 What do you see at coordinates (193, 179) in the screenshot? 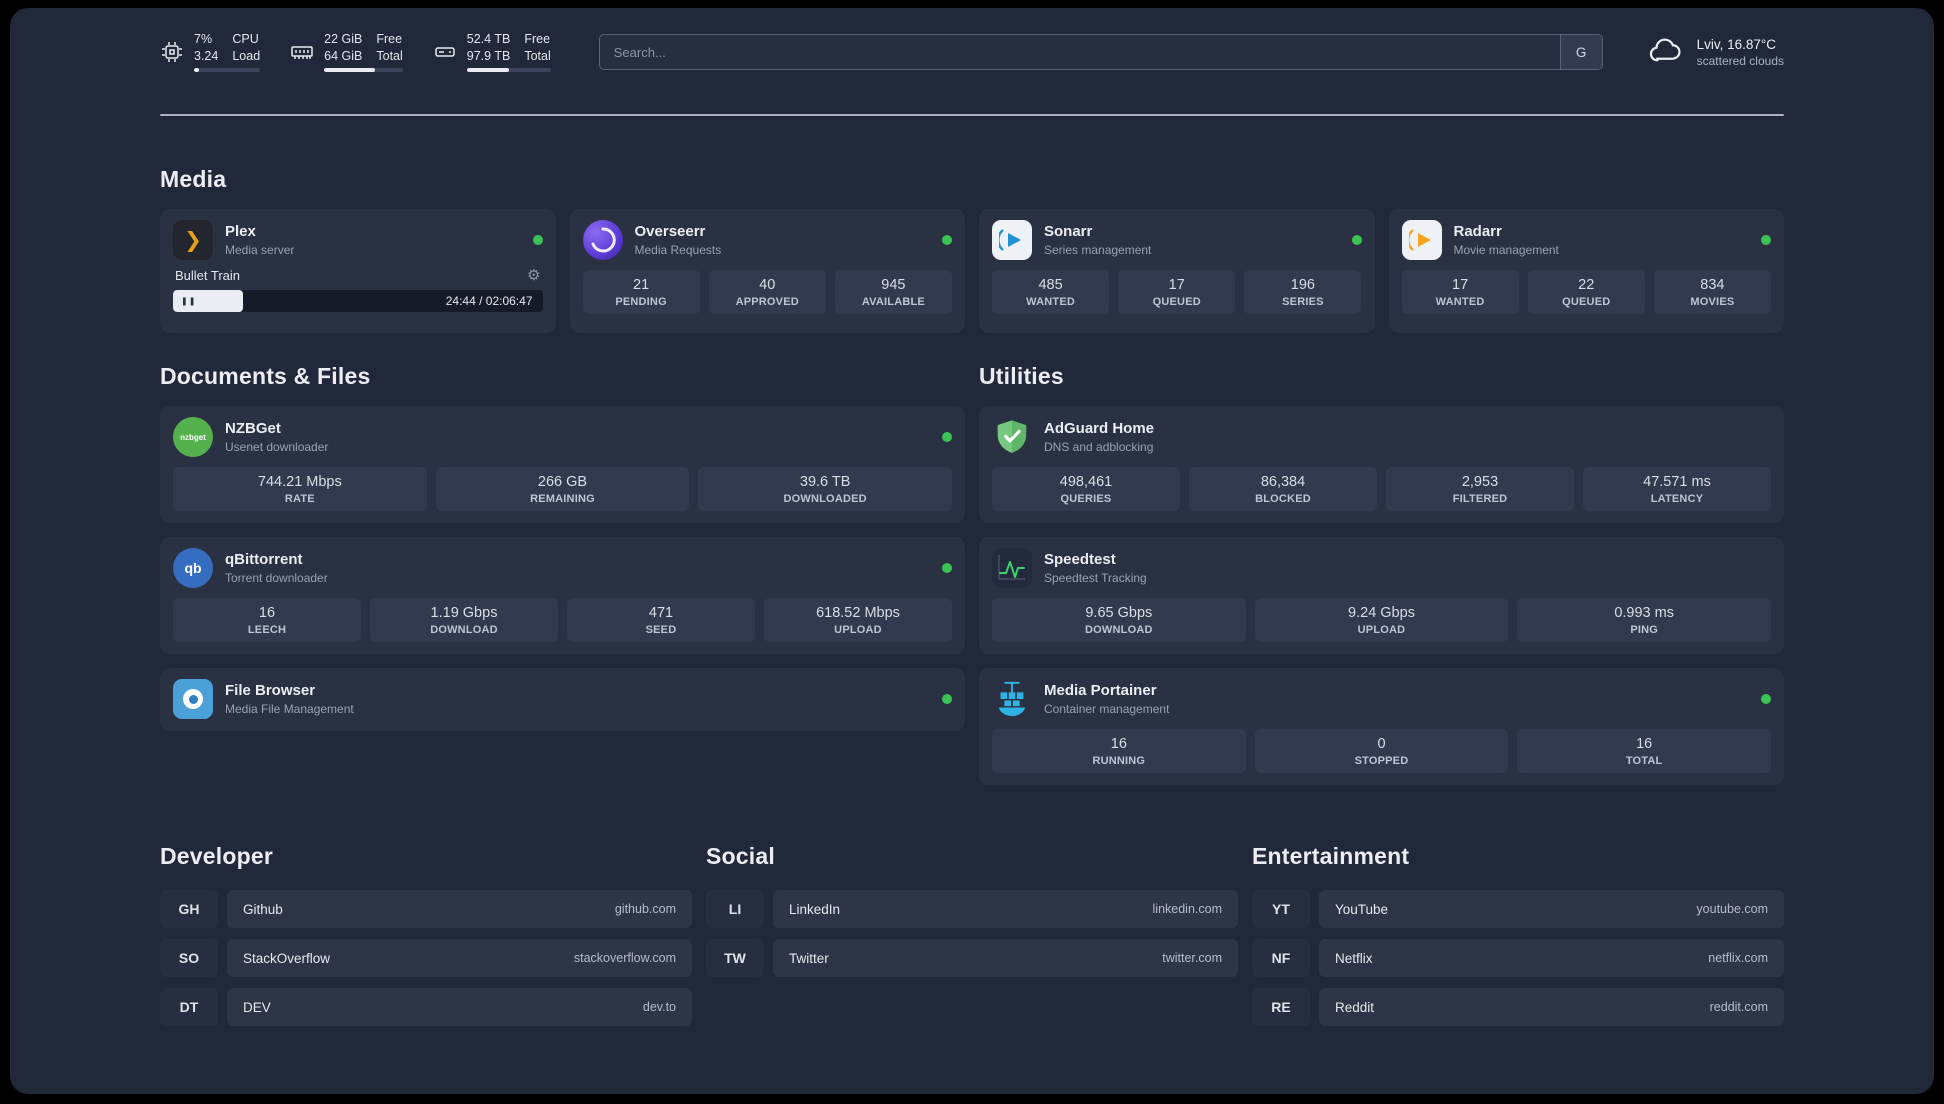
I see `section-title-media: Media` at bounding box center [193, 179].